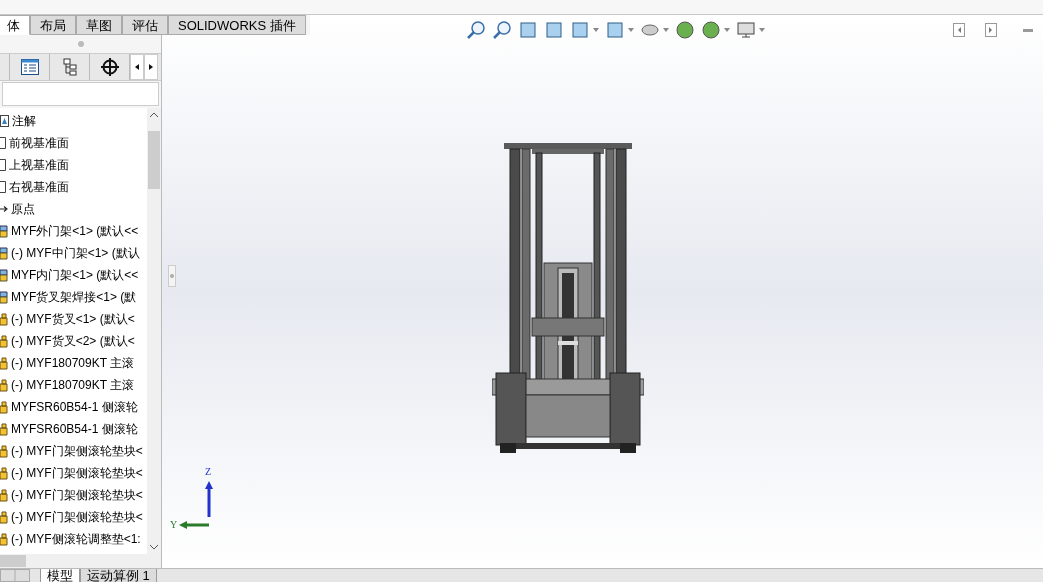  I want to click on command-tab: SOLIDWORKS 插件, so click(237, 25).